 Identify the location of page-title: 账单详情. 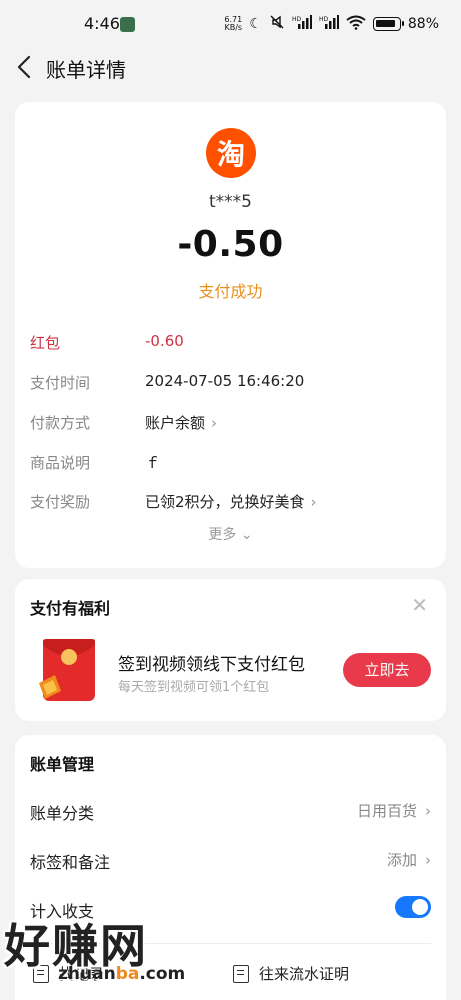
(86, 70).